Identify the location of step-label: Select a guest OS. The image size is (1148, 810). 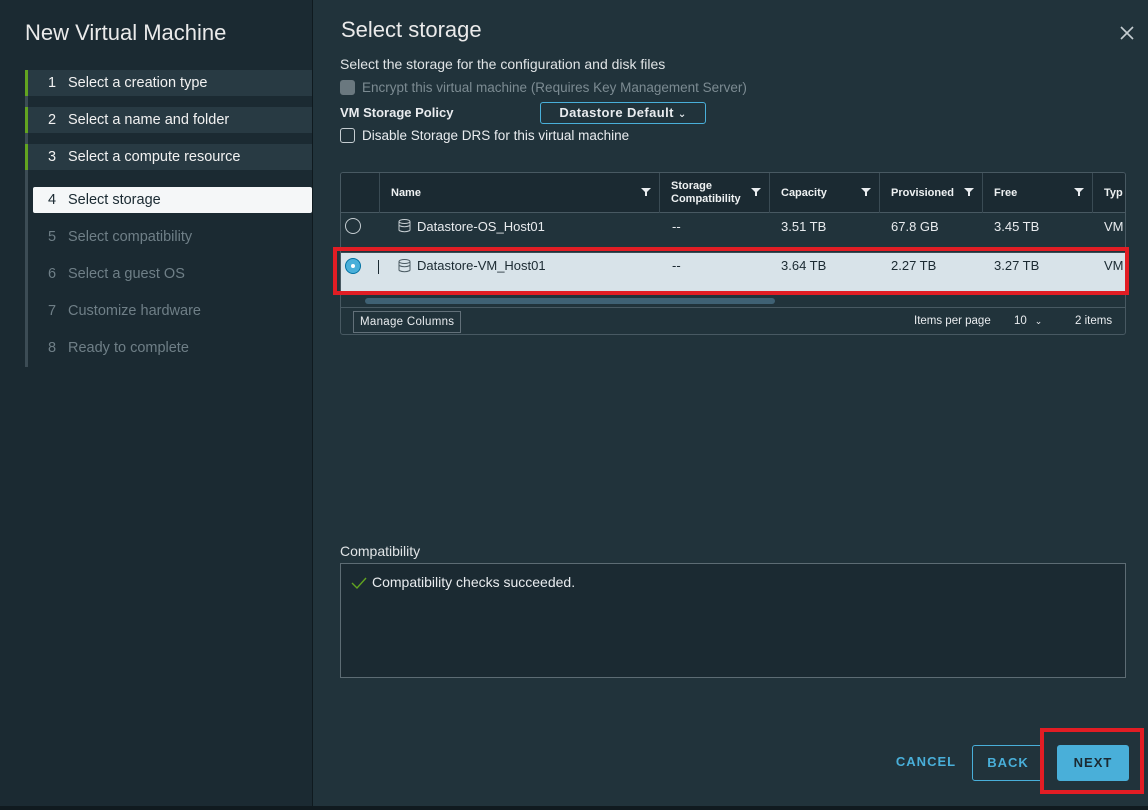
(126, 274).